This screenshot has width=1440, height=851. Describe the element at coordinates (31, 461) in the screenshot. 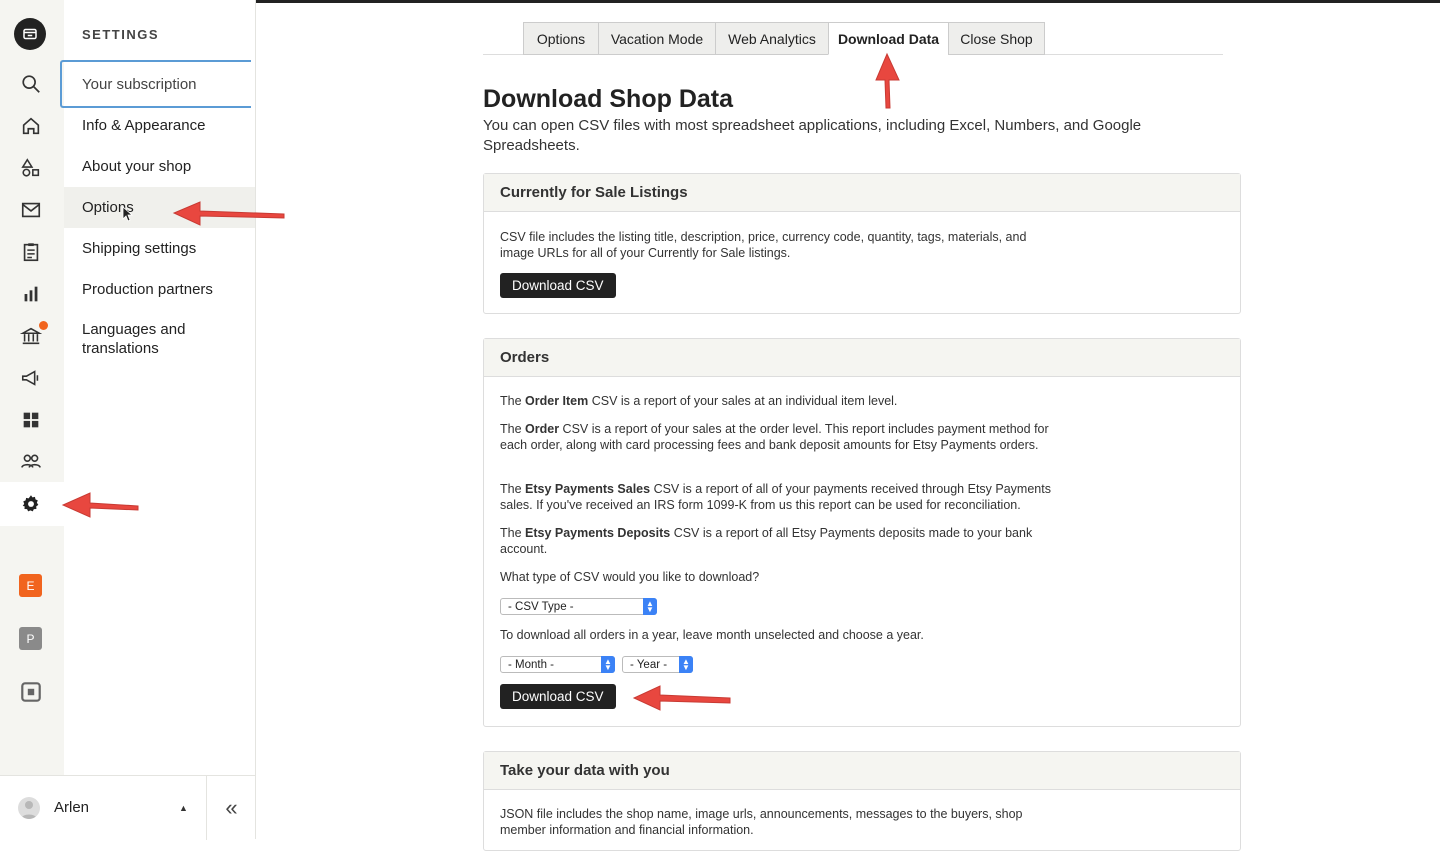

I see `community-people-icon` at that location.